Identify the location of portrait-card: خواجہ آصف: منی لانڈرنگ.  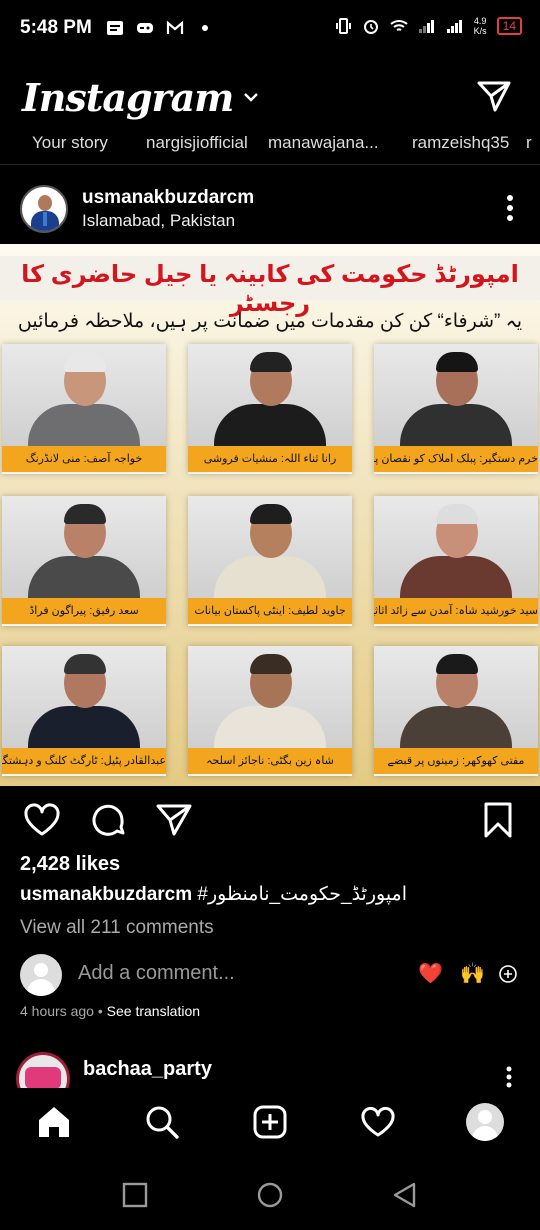
(84, 409).